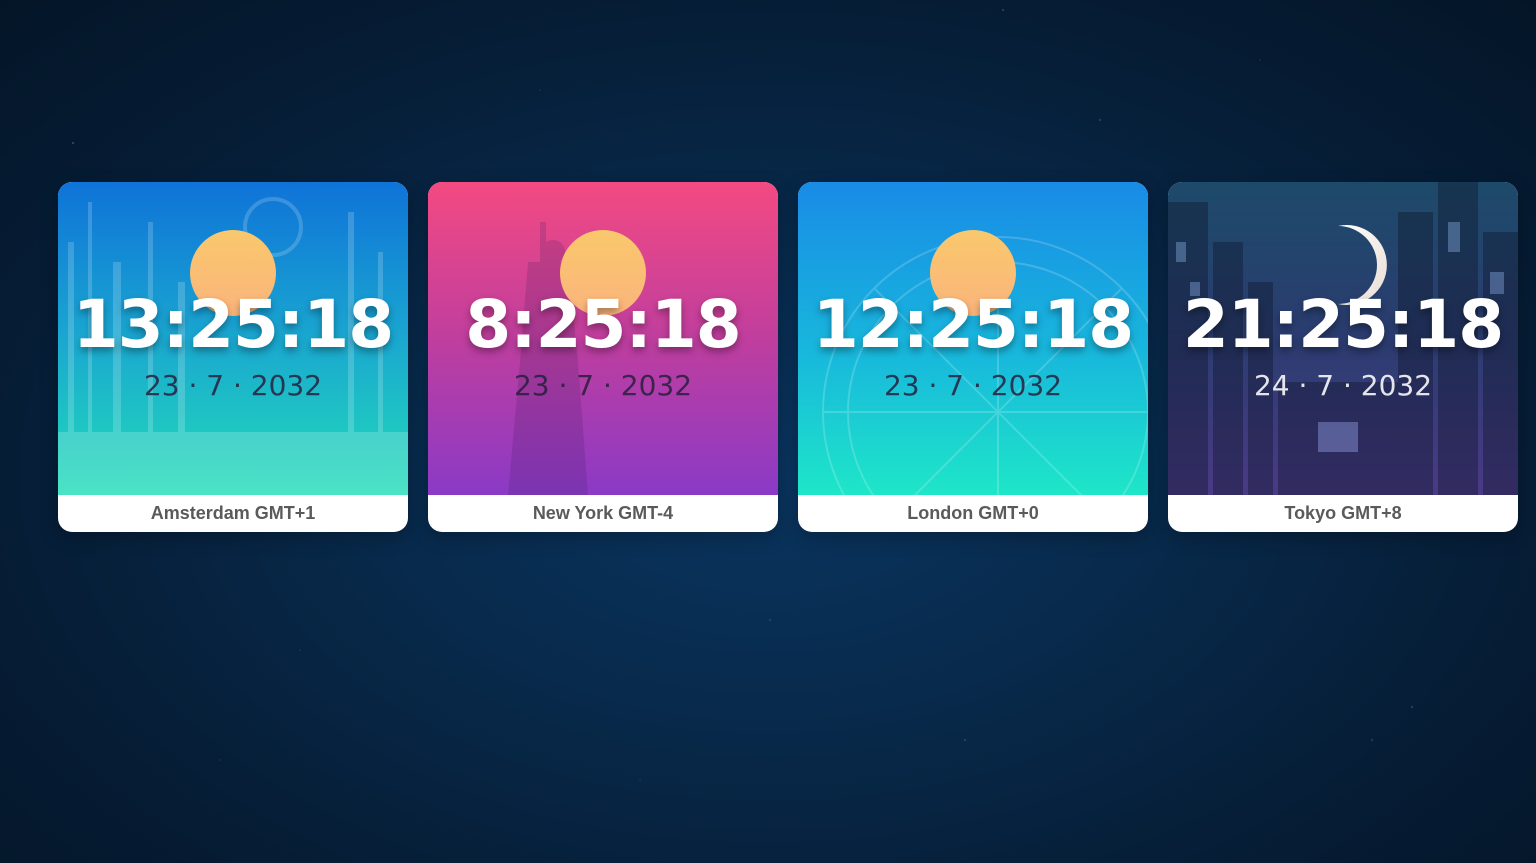 Image resolution: width=1536 pixels, height=863 pixels. I want to click on clock-card-london: 12:25:18 23 · 7 · 2032 London GMT+0, so click(973, 357).